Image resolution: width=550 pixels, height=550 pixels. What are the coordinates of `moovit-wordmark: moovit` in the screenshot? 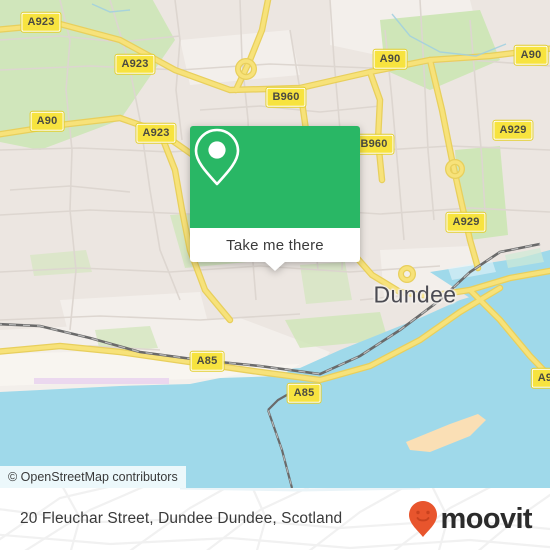 It's located at (486, 518).